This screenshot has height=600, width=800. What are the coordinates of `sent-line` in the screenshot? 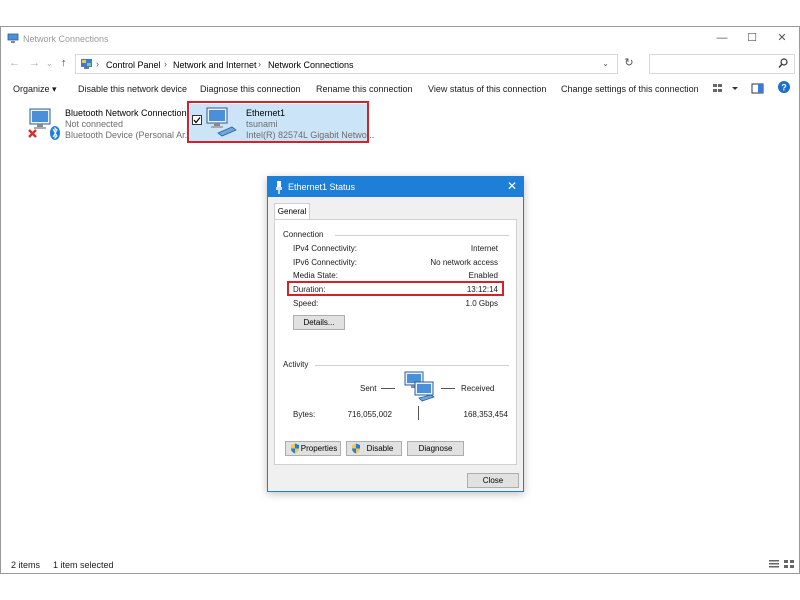 It's located at (388, 388).